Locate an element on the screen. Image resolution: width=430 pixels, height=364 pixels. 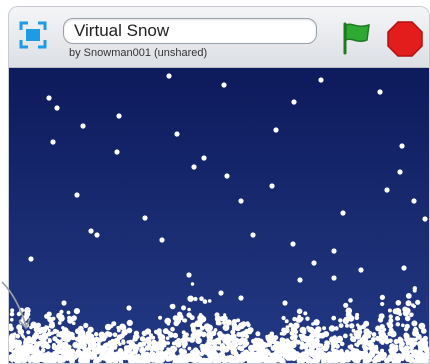
green-flag-icon is located at coordinates (356, 38).